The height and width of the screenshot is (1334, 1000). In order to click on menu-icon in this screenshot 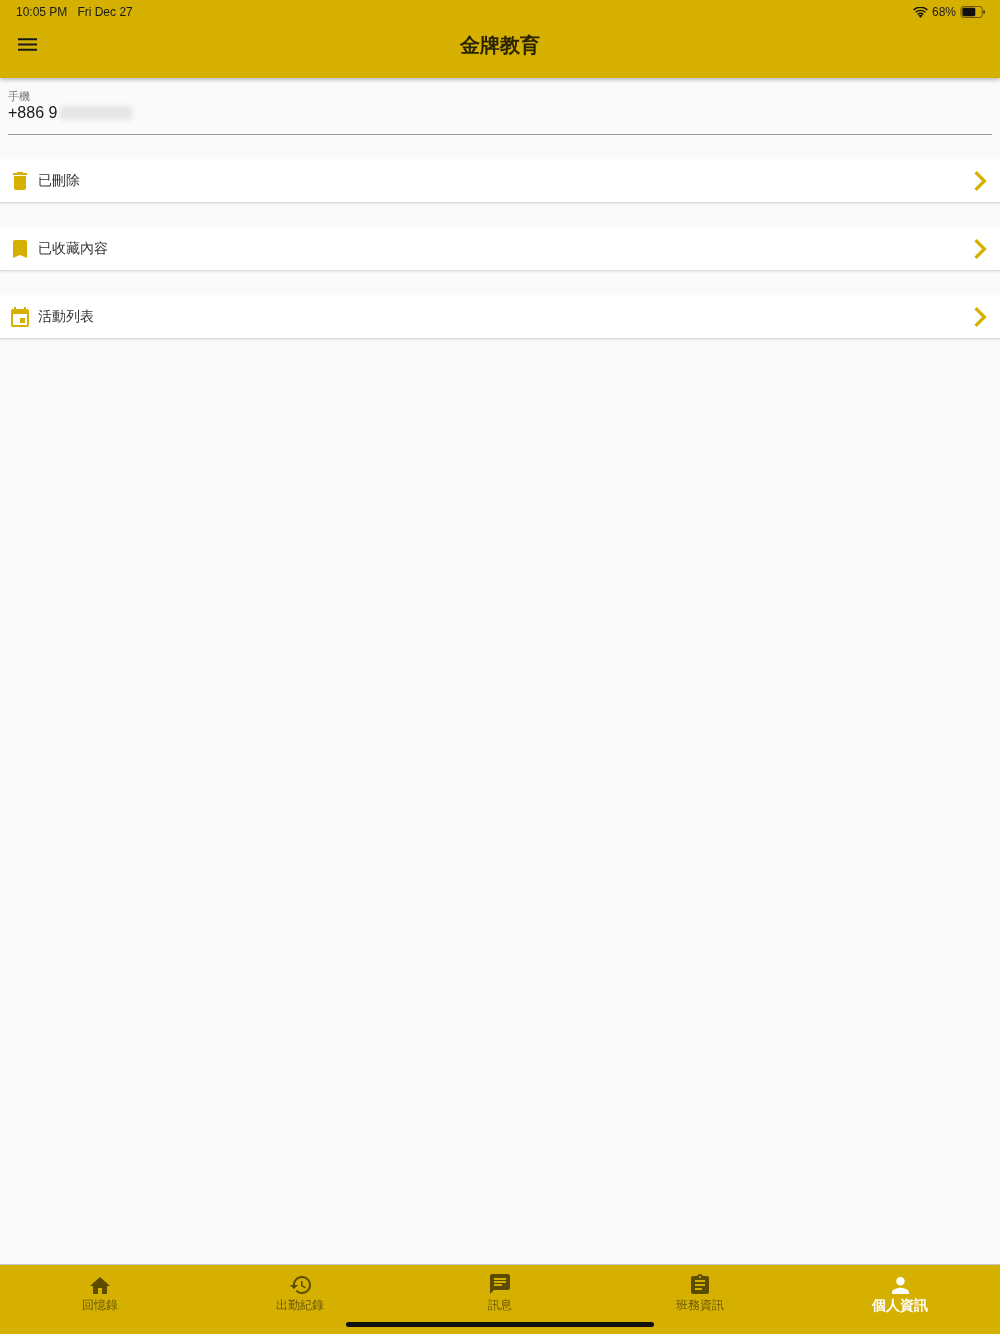, I will do `click(27, 44)`.